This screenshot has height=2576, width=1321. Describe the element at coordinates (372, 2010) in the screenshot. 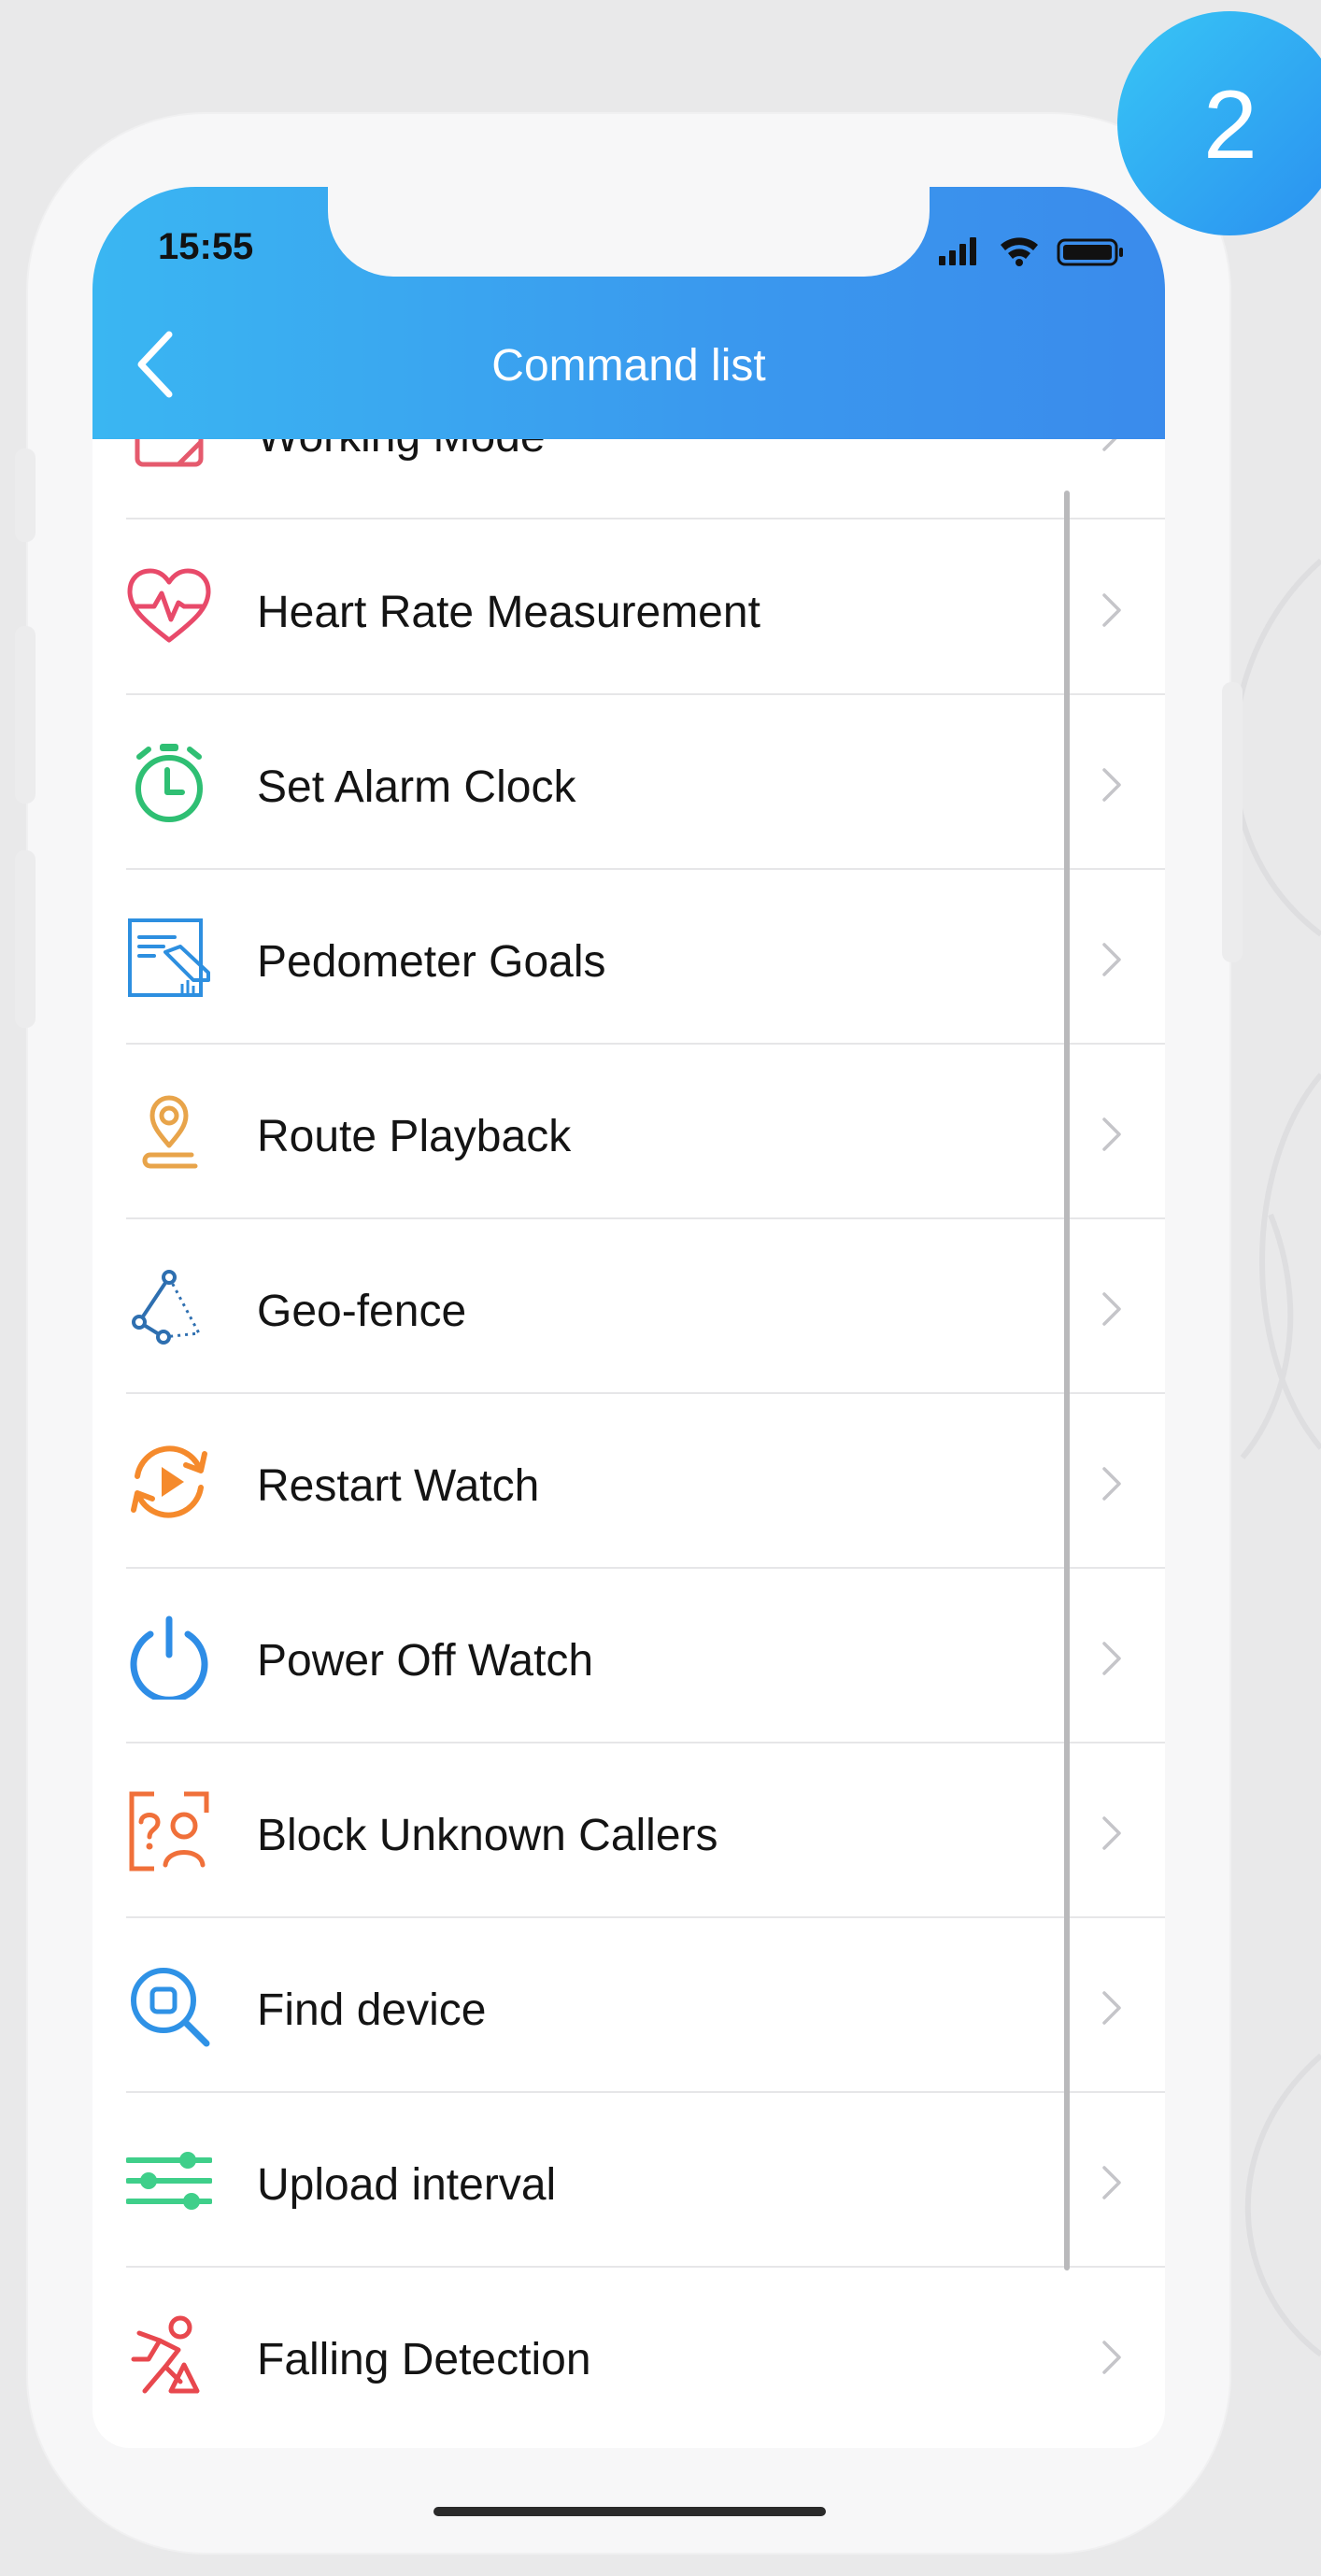

I see `menu-item-label: Find device` at that location.